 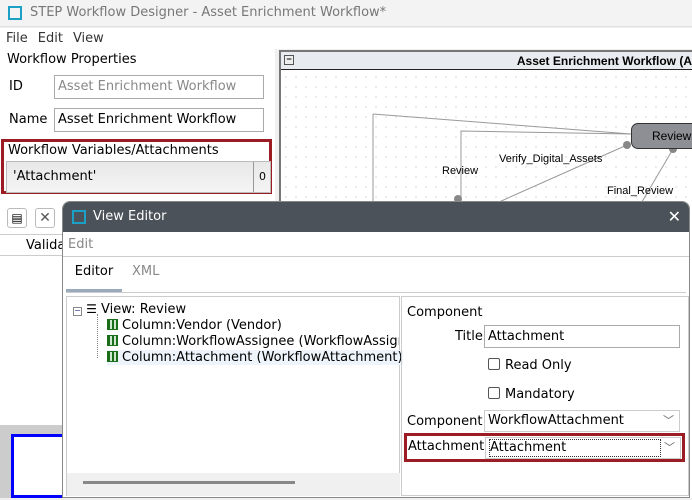 I want to click on edge-label: Final_Review, so click(x=640, y=191).